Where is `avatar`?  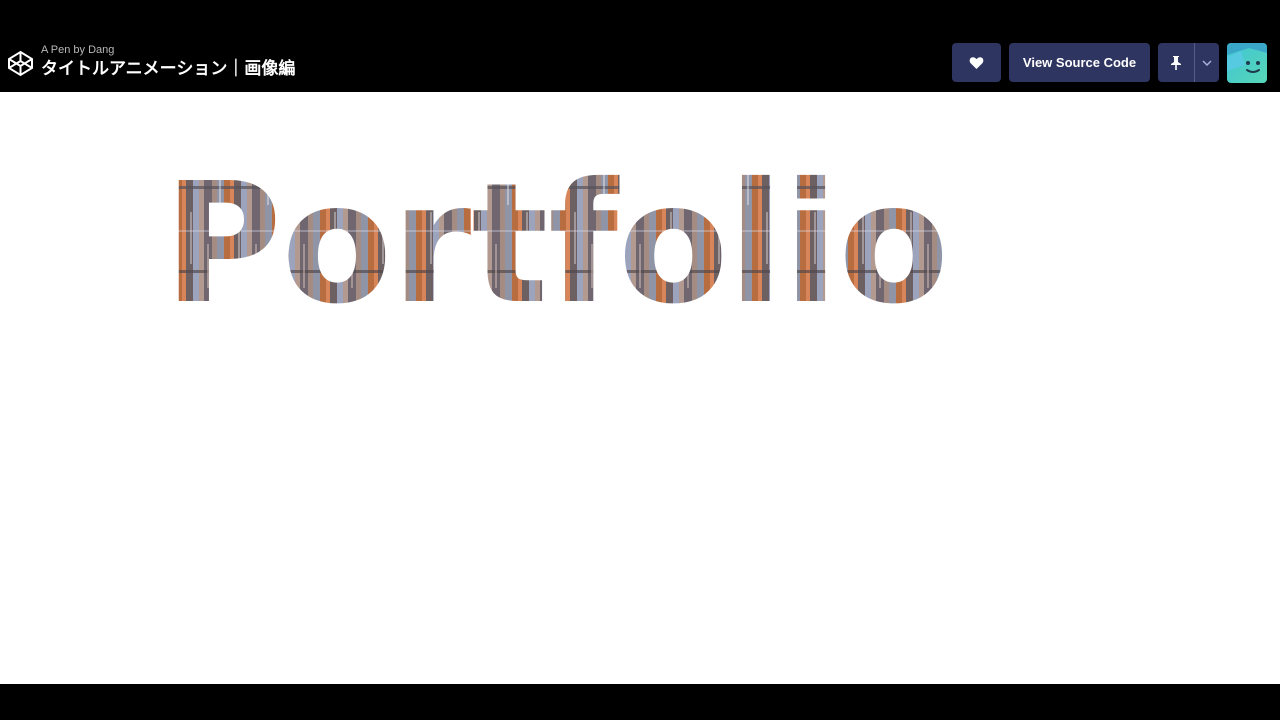 avatar is located at coordinates (1247, 63).